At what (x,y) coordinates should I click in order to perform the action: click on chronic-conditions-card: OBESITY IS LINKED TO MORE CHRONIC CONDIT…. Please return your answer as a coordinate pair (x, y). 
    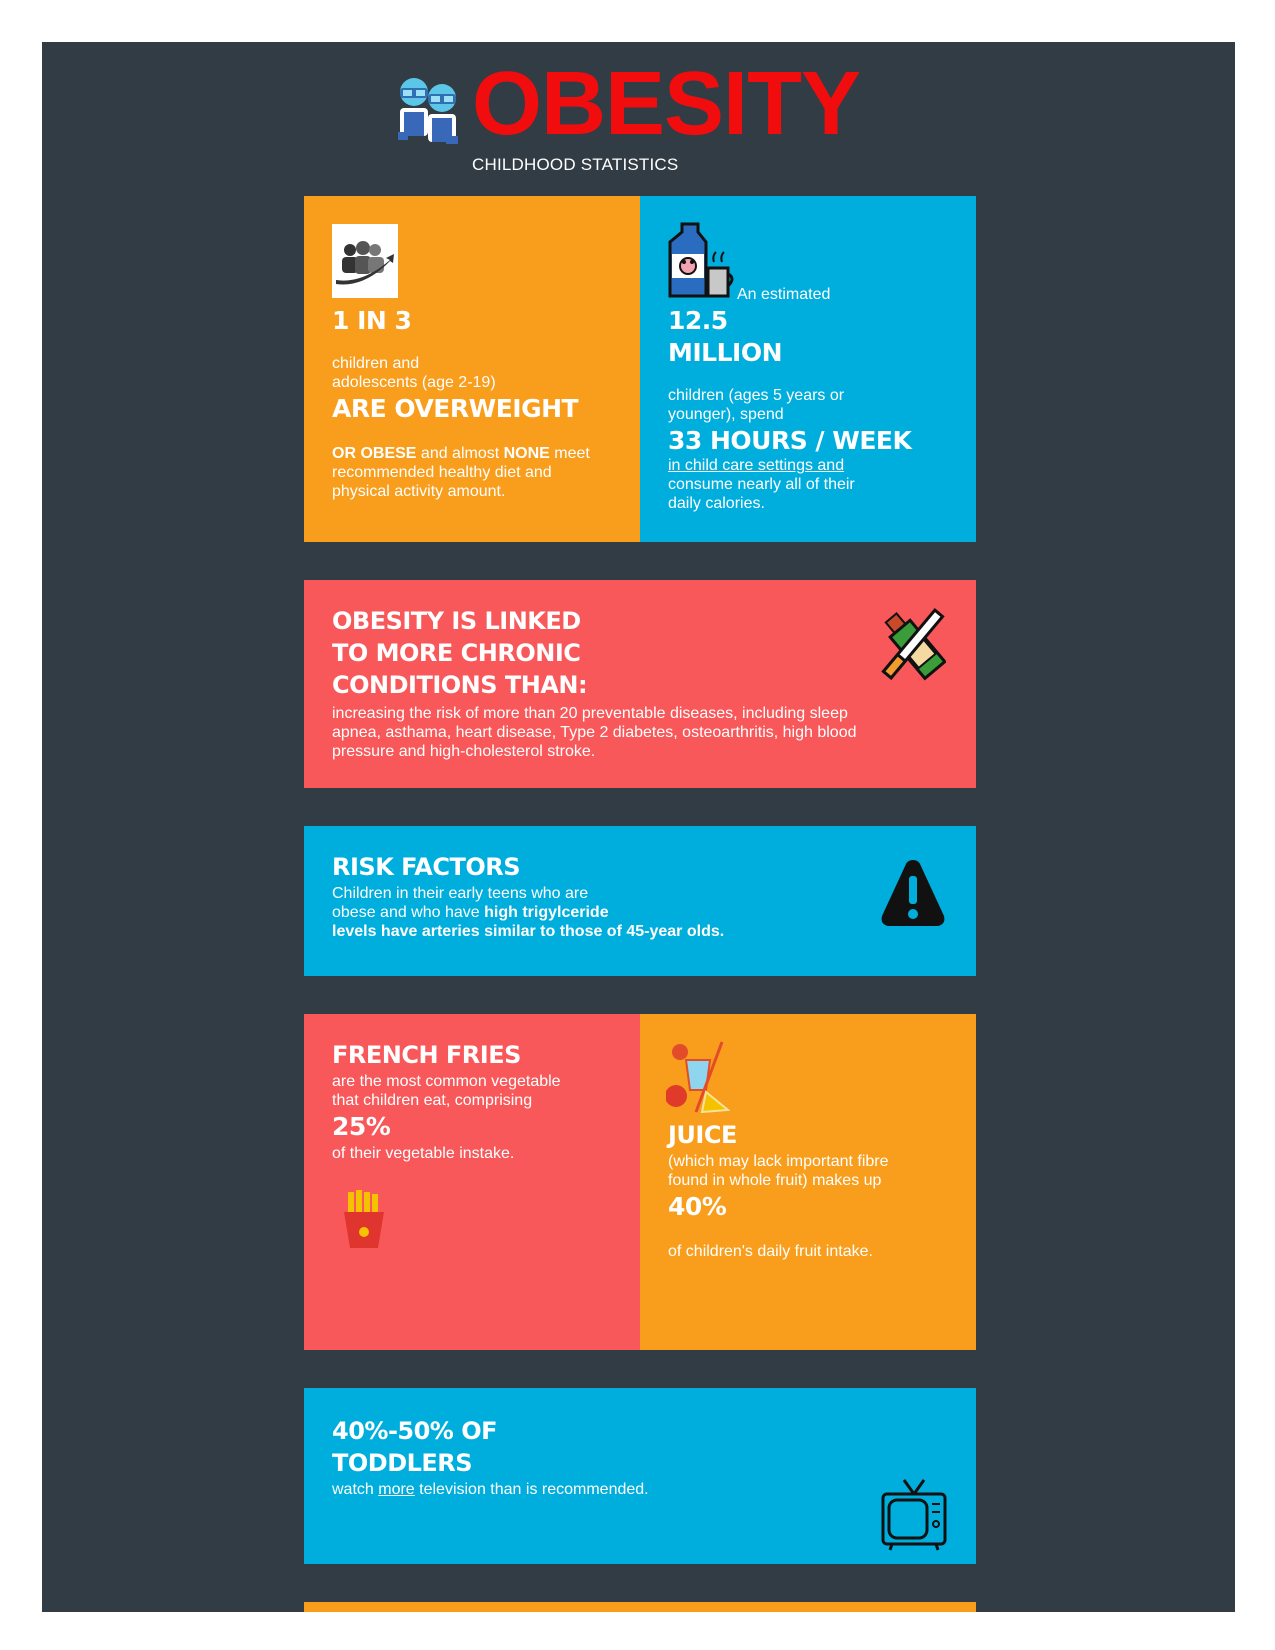
    Looking at the image, I should click on (640, 684).